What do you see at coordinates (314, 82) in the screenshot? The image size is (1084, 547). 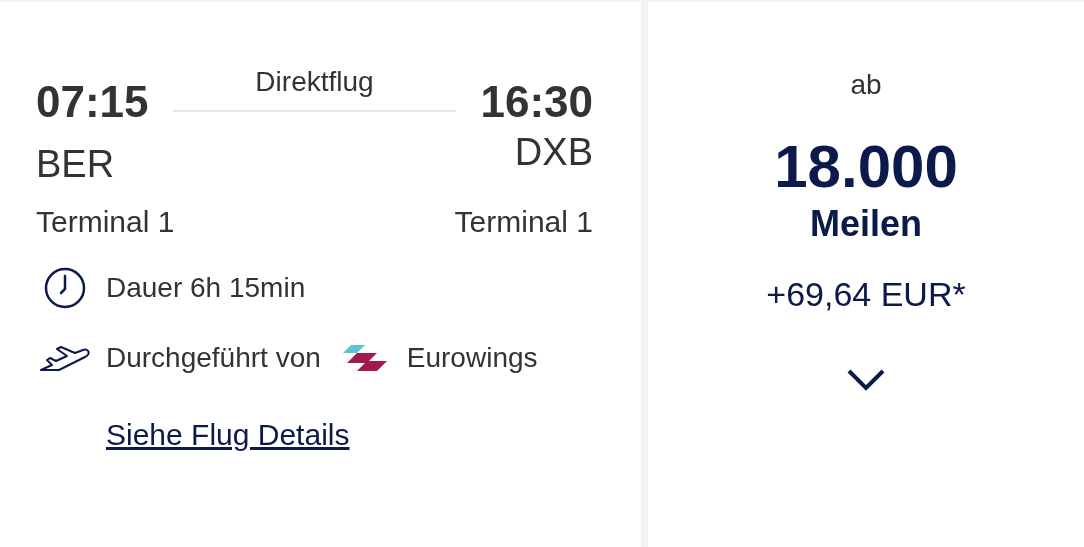 I see `flight-type: Direktflug` at bounding box center [314, 82].